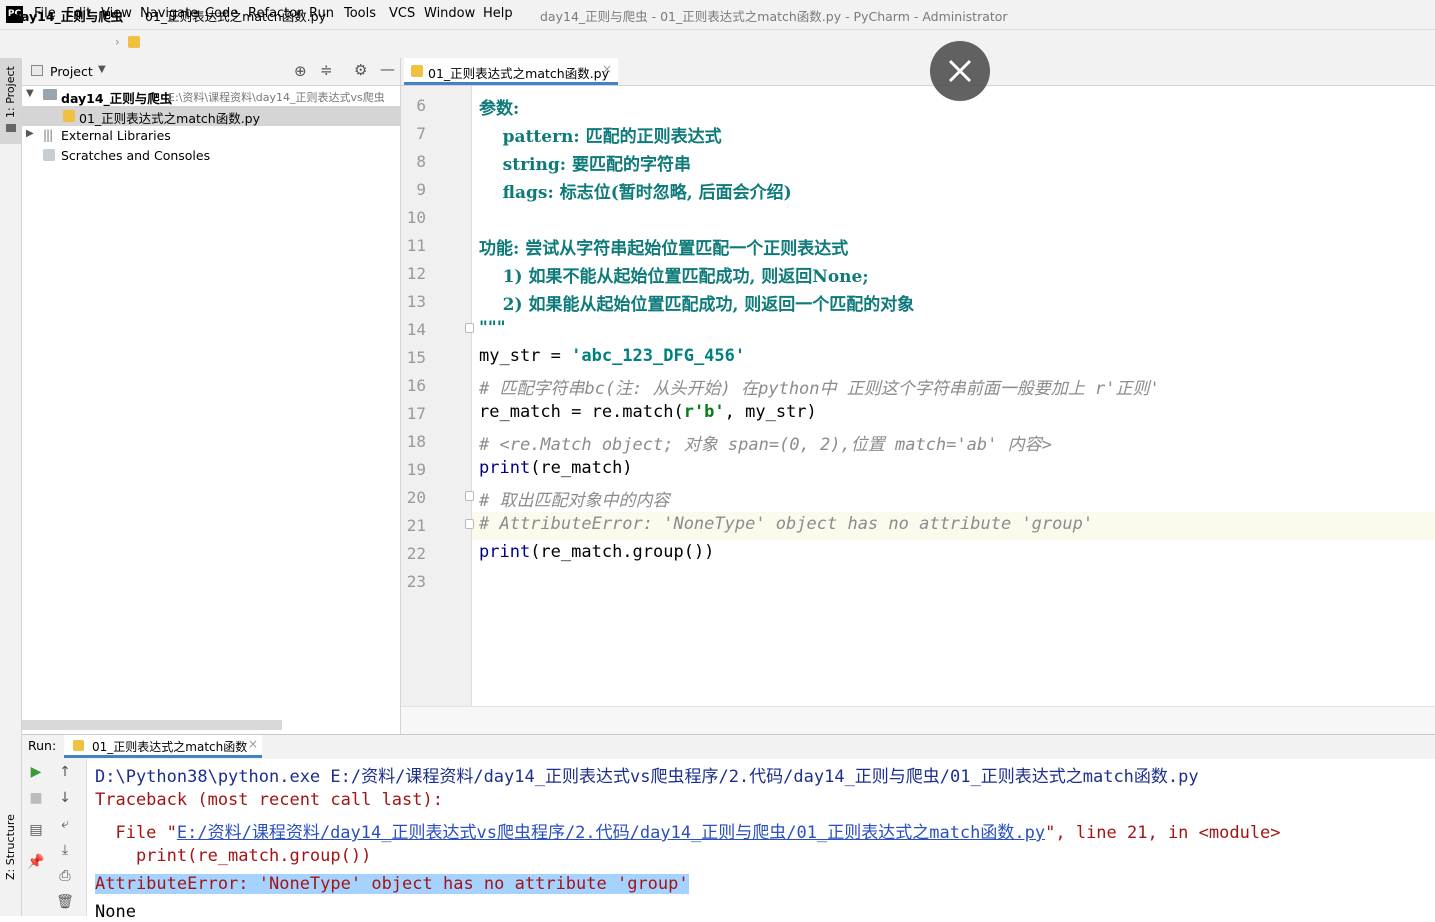 This screenshot has height=922, width=1435. Describe the element at coordinates (65, 850) in the screenshot. I see `scroll-to-end-icon: ⤓` at that location.